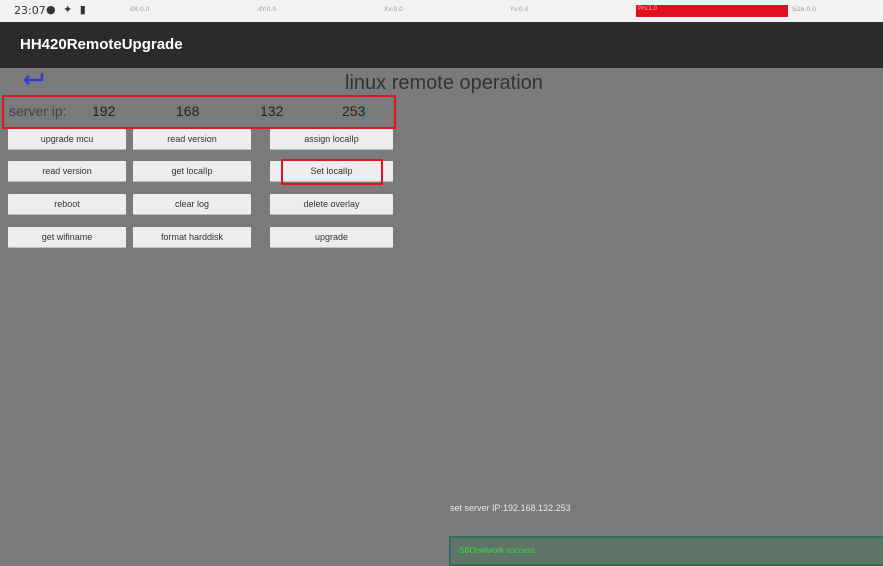  I want to click on upgrade-mcu-button: upgrade mcu, so click(67, 139).